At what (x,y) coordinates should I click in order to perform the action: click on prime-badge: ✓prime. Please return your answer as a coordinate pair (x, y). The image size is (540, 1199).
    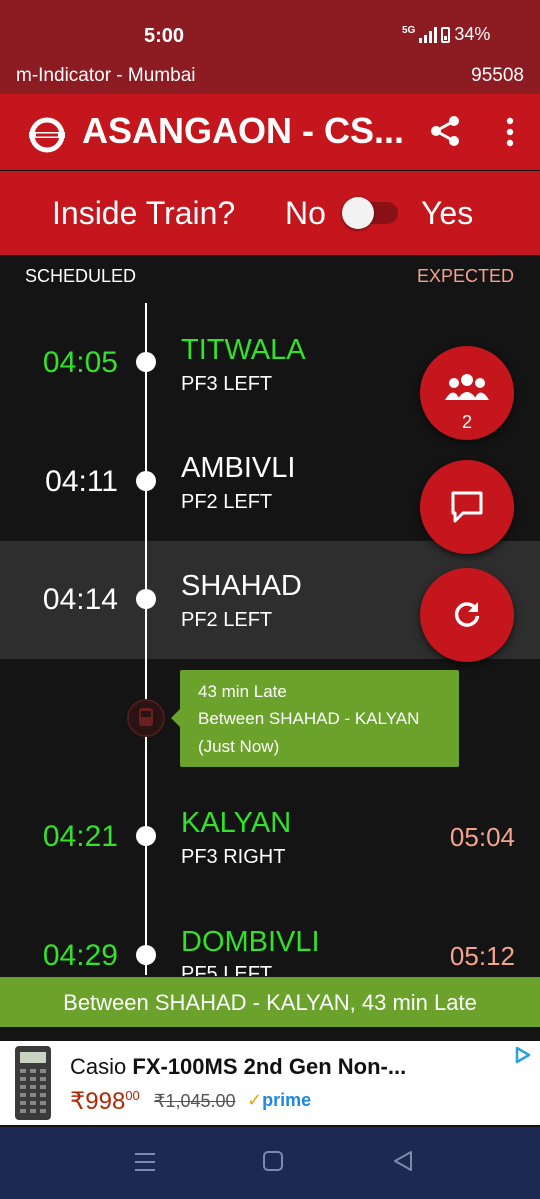
    Looking at the image, I should click on (279, 1100).